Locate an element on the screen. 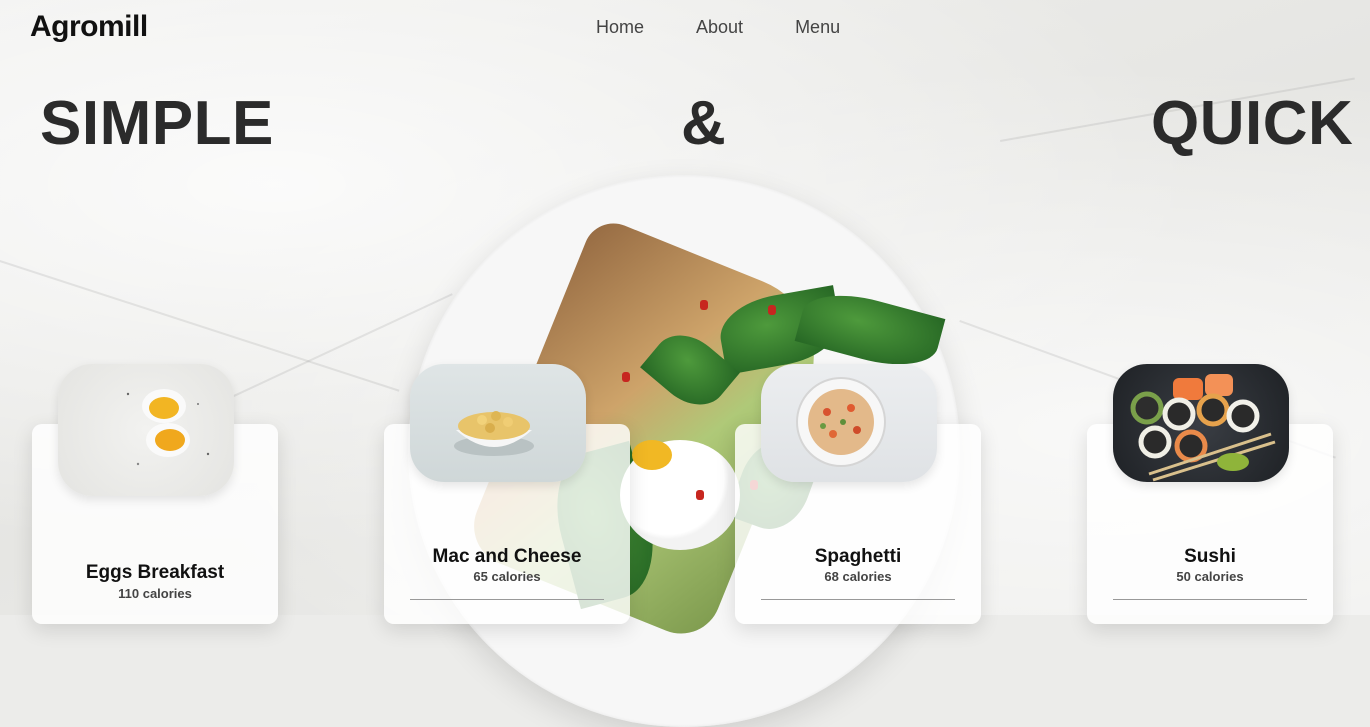 The image size is (1370, 727). card-calories: 50 calories is located at coordinates (1210, 576).